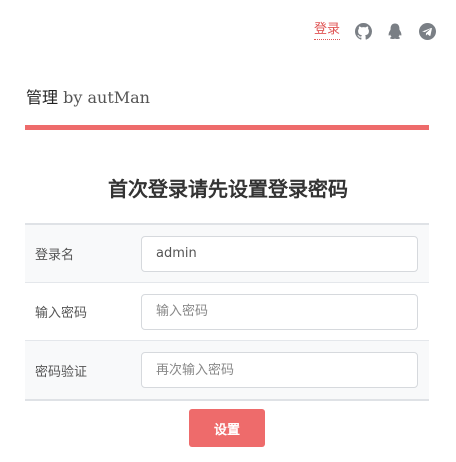 The image size is (456, 462). I want to click on password-confirm-row: 密码验证, so click(227, 370).